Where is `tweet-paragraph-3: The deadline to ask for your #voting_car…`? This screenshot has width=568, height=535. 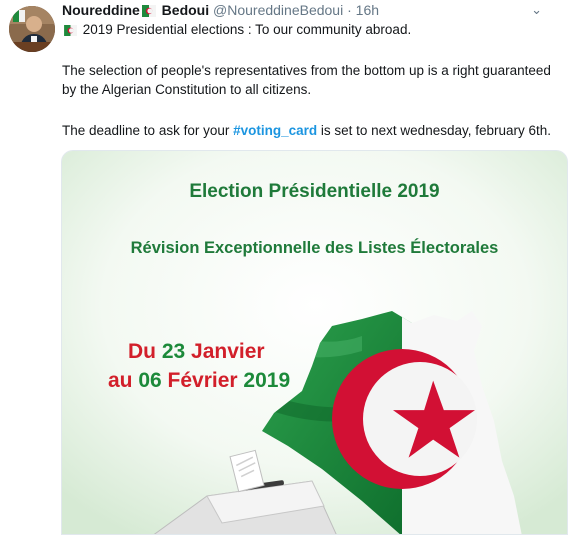
tweet-paragraph-3: The deadline to ask for your #voting_car… is located at coordinates (306, 130).